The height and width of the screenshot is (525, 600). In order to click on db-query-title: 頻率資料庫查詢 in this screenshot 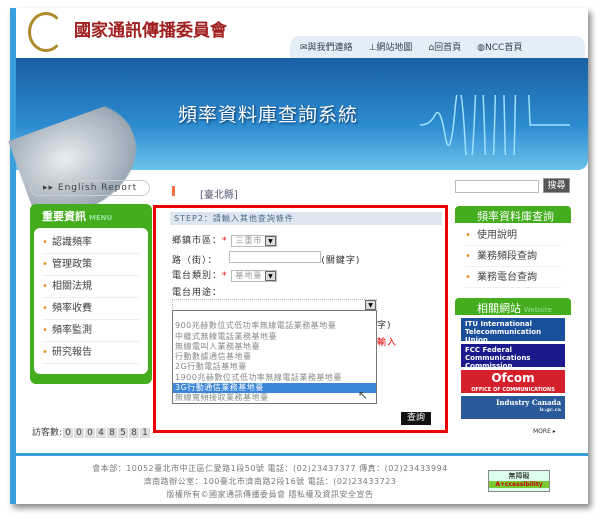, I will do `click(513, 214)`.